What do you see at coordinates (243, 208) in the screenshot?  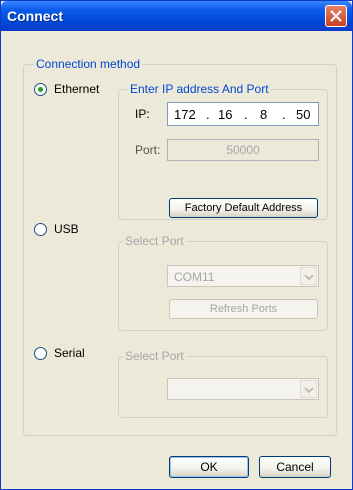 I see `factory-default-address-button: Factory Default Address` at bounding box center [243, 208].